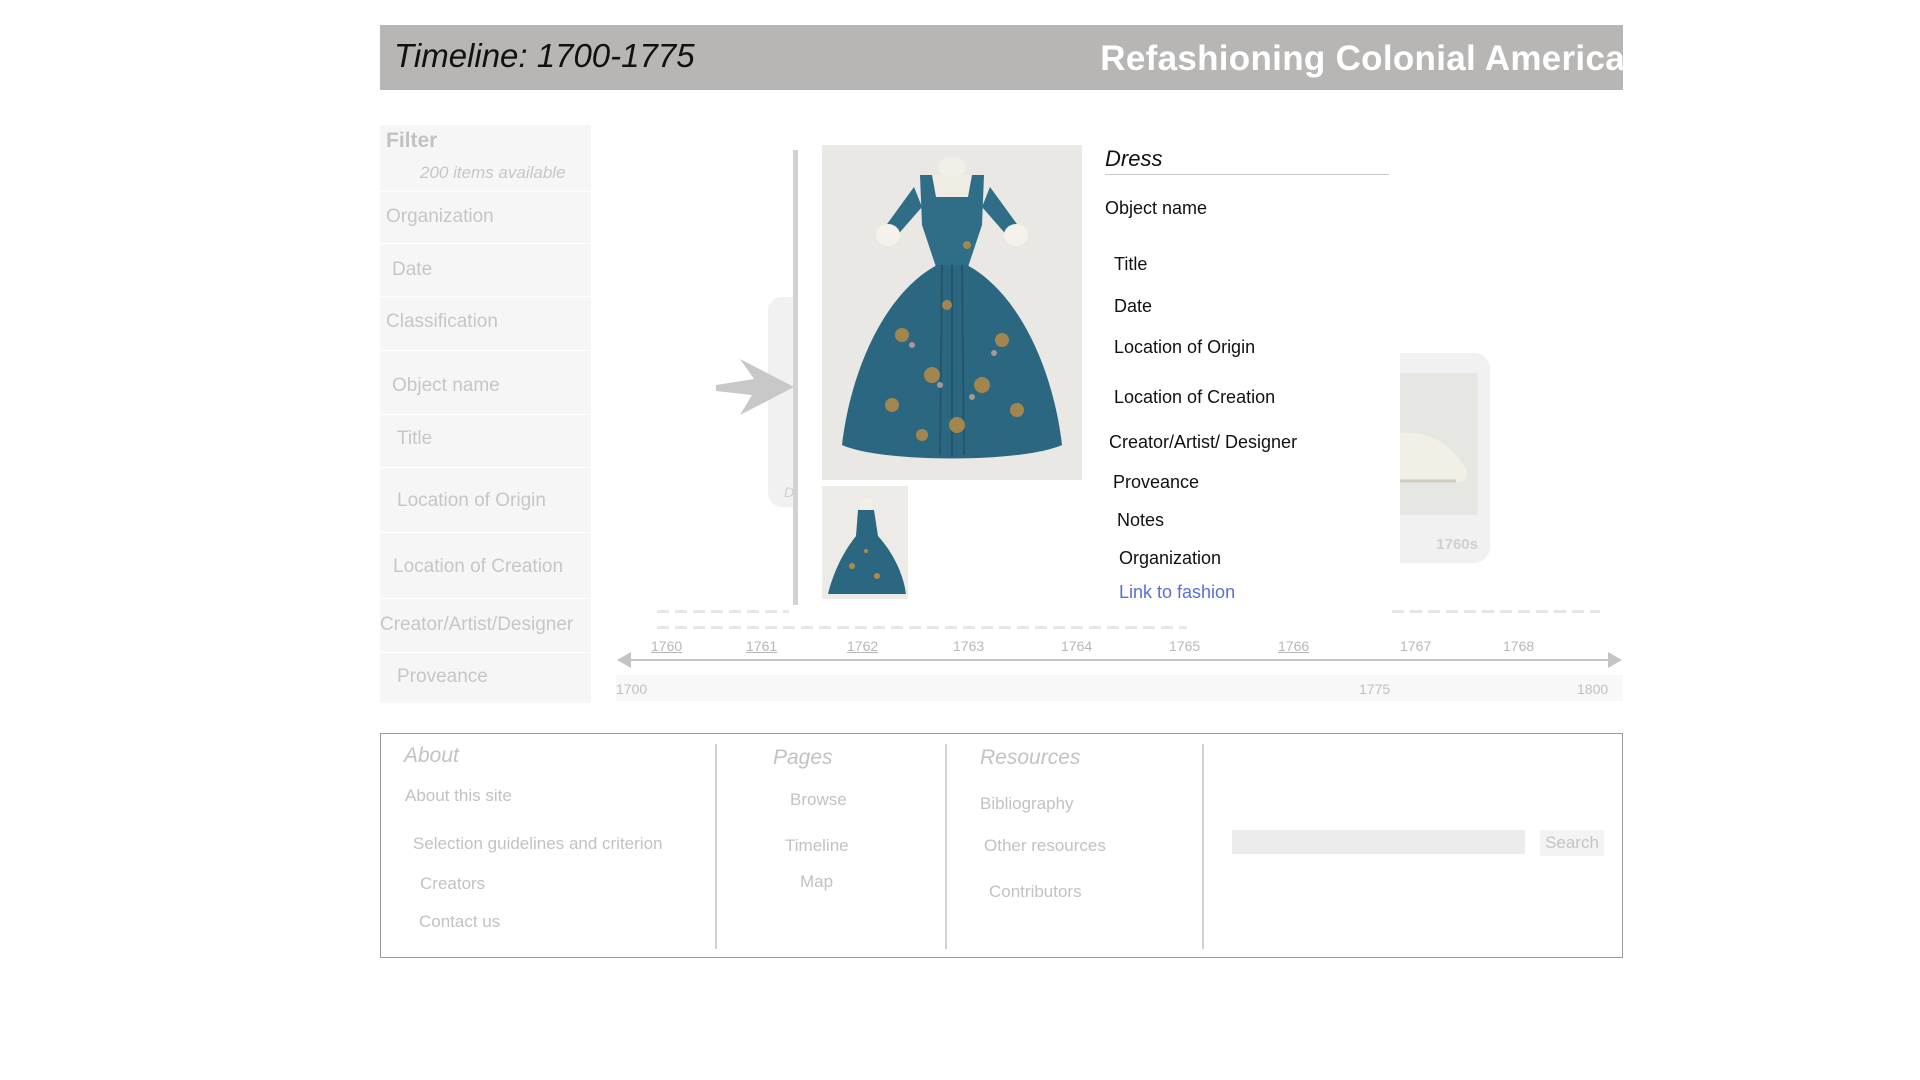 This screenshot has height=1080, width=1920. I want to click on timeline-range-end: 1800, so click(1593, 689).